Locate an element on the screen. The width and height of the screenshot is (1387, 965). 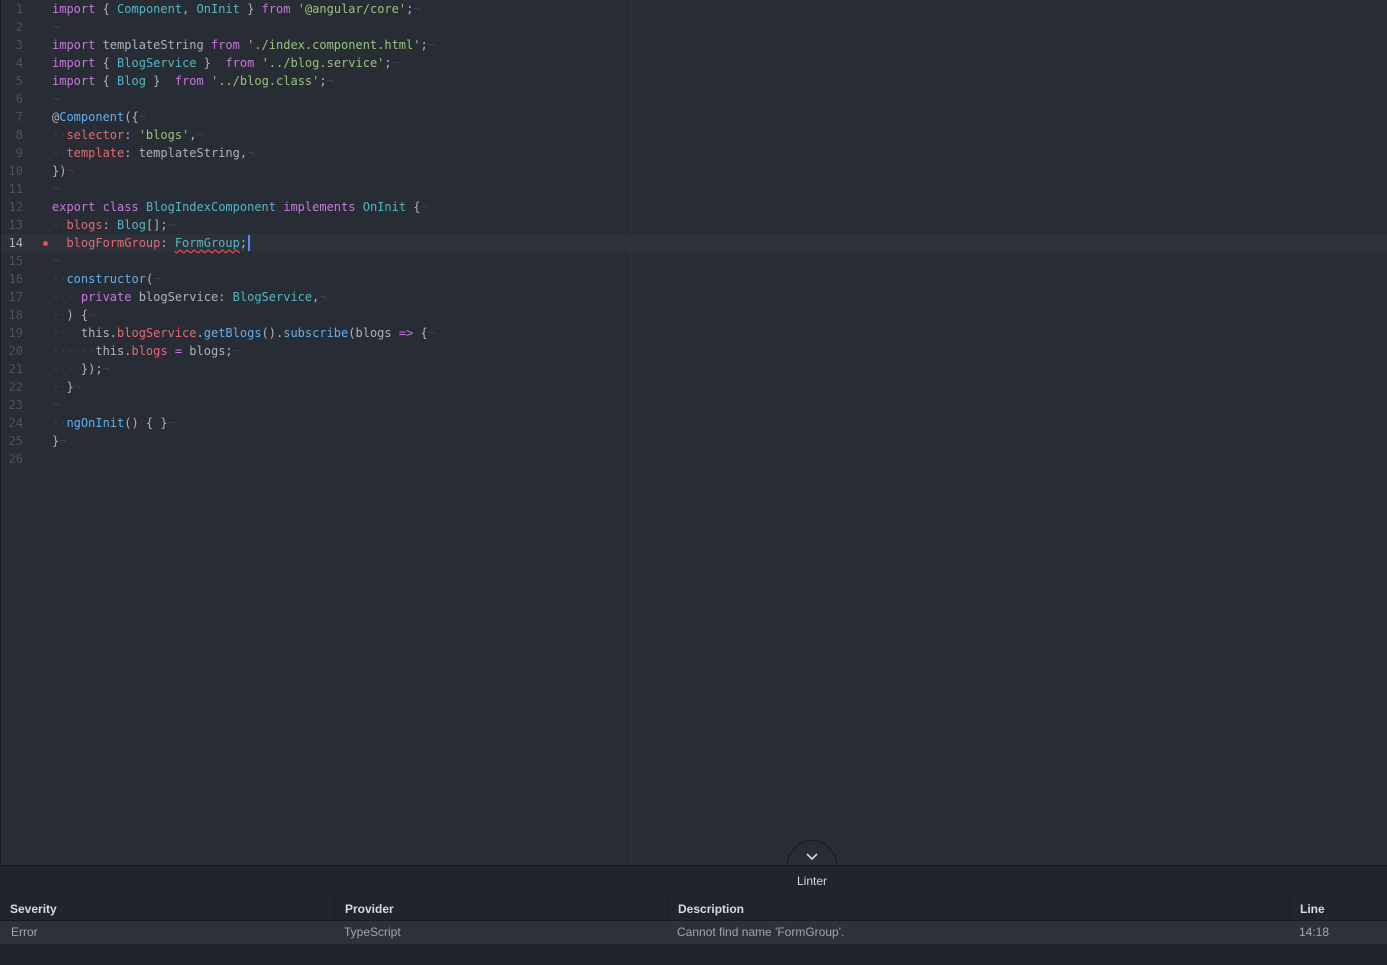
code-text: ····private blogService: BlogService,¬ is located at coordinates (189, 297).